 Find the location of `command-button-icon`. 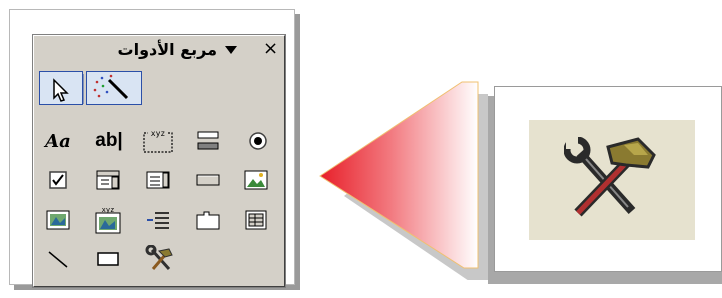

command-button-icon is located at coordinates (208, 180).